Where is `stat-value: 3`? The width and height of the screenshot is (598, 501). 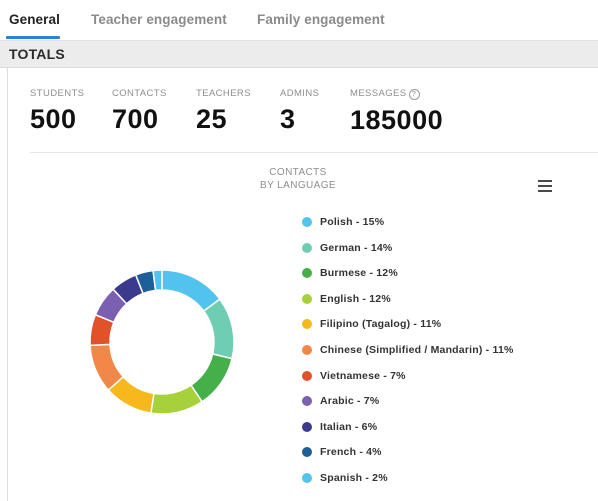
stat-value: 3 is located at coordinates (288, 119).